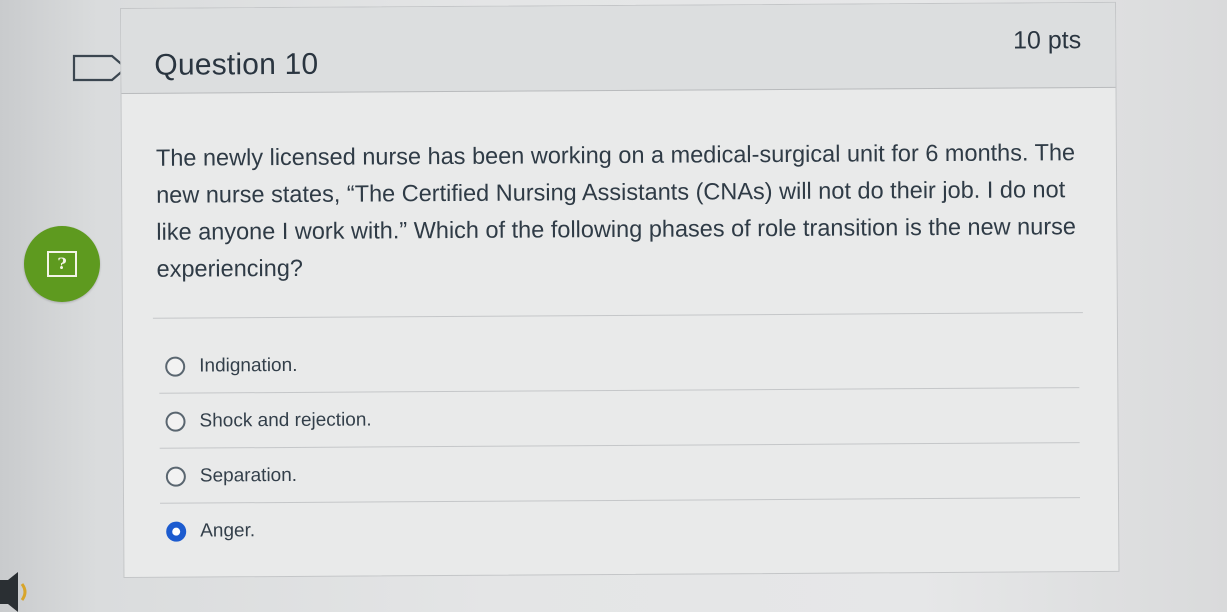 The height and width of the screenshot is (612, 1227). Describe the element at coordinates (176, 531) in the screenshot. I see `radio-button-selected` at that location.